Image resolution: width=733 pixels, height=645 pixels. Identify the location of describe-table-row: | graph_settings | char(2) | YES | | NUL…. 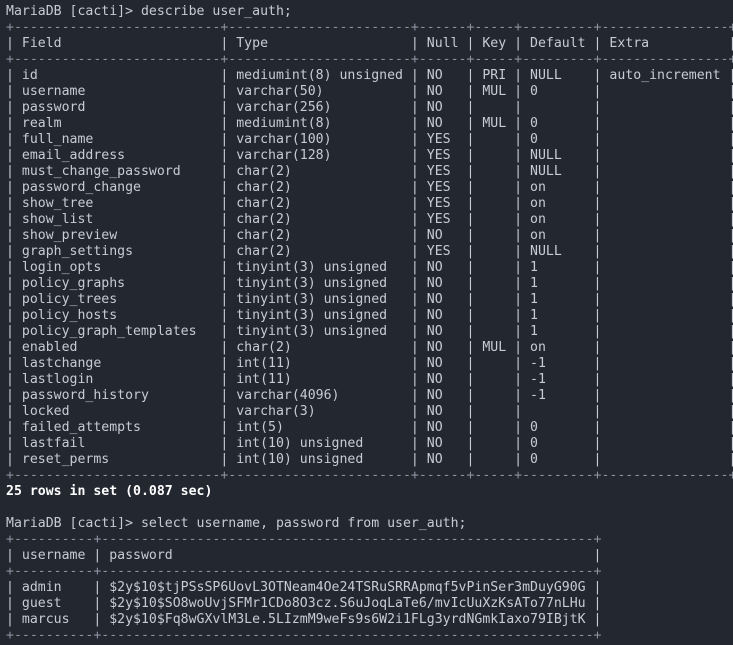
(369, 251).